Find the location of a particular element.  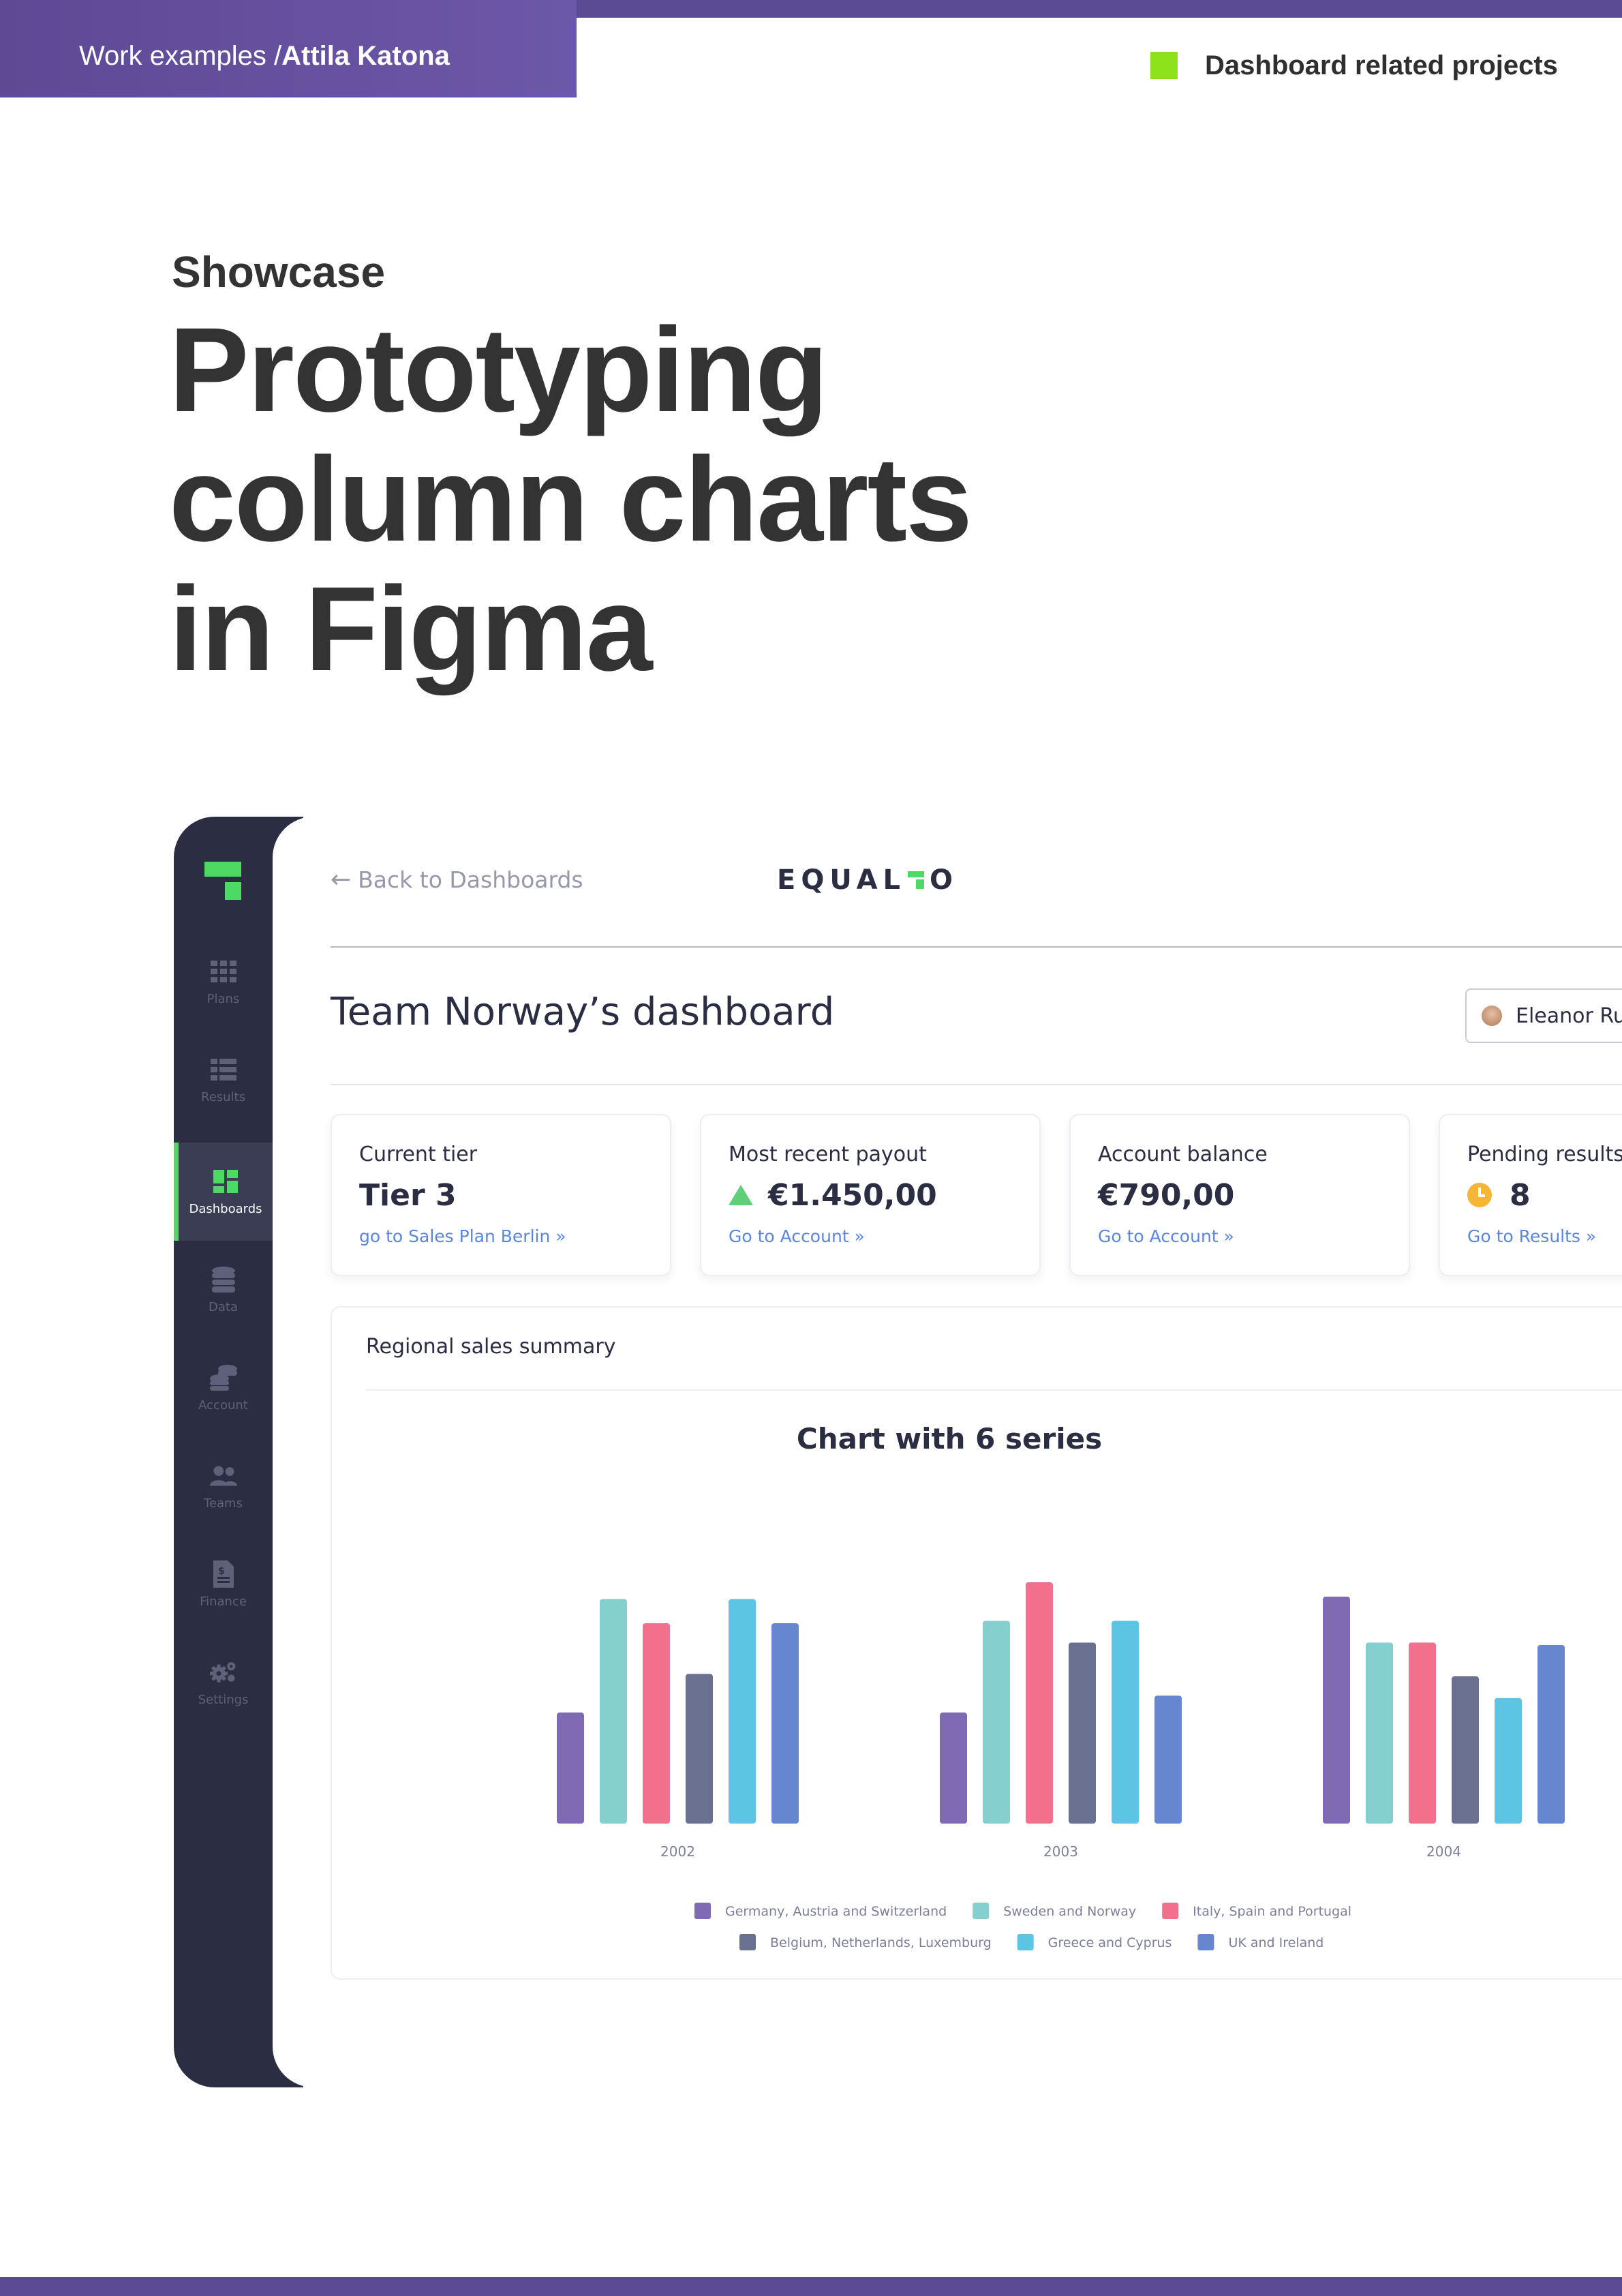

sidebar-item-label: Data is located at coordinates (223, 1306).